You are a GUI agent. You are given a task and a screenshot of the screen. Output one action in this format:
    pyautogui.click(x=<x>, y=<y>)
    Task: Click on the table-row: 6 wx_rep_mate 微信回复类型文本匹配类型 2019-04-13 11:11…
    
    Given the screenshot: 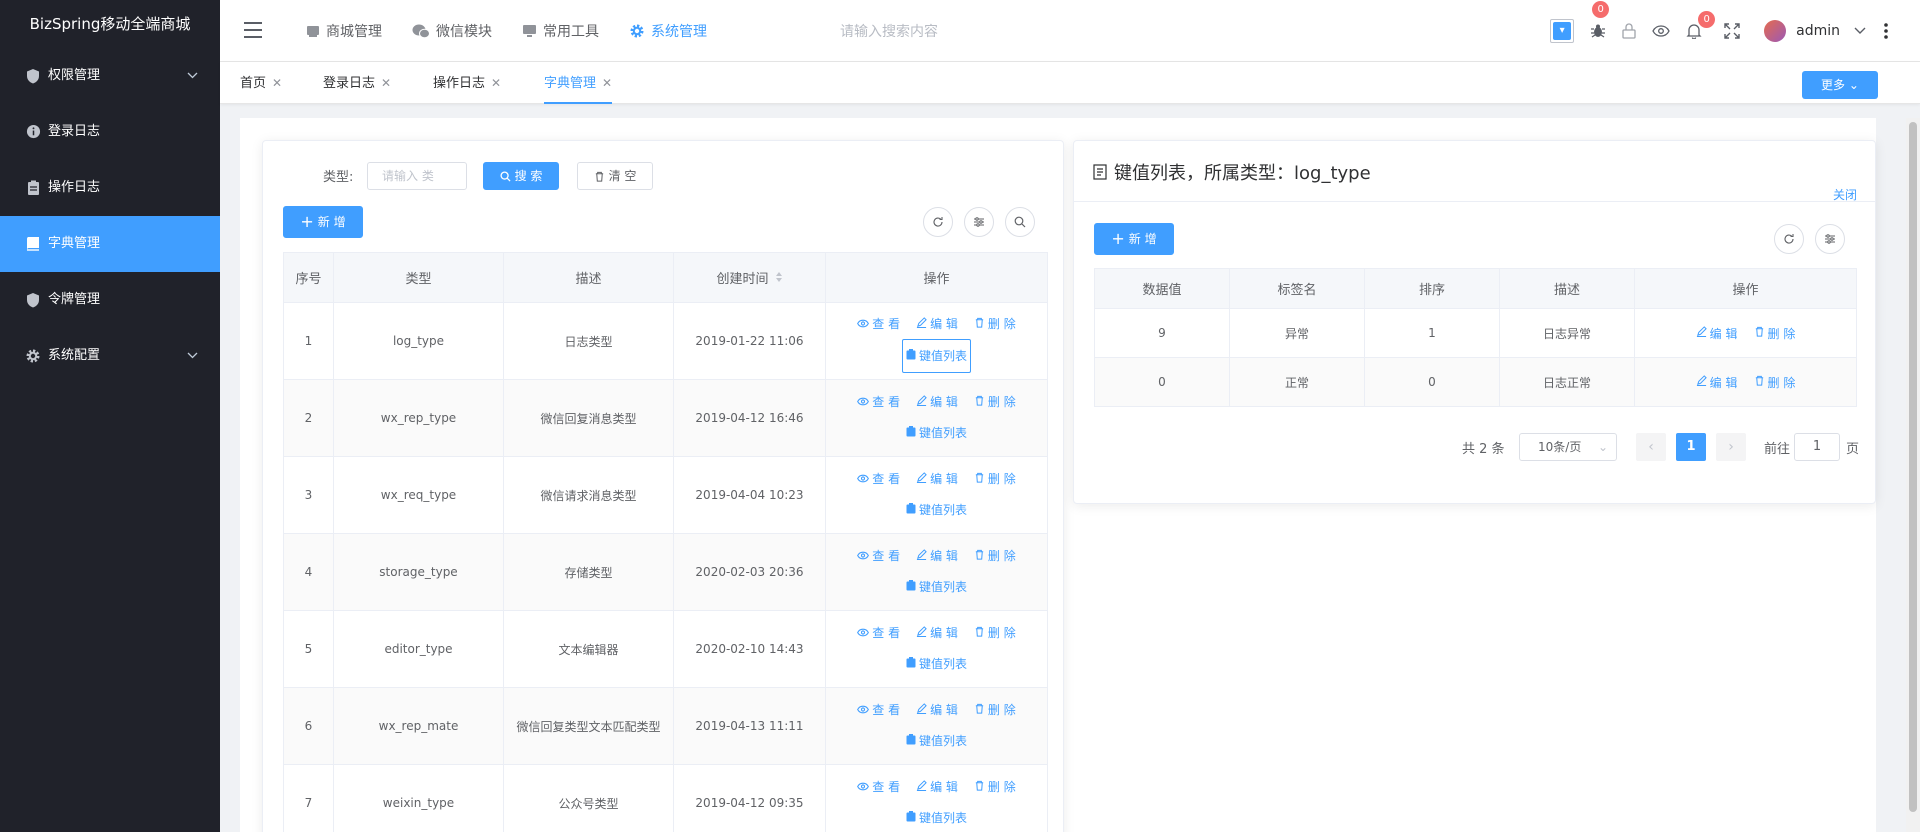 What is the action you would take?
    pyautogui.click(x=665, y=726)
    